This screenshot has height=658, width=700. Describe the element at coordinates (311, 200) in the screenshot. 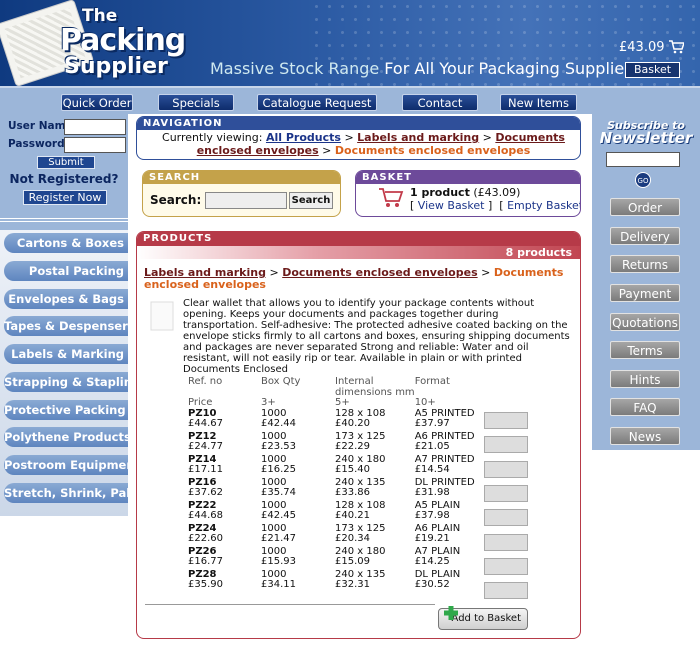

I see `search-button: Search` at that location.